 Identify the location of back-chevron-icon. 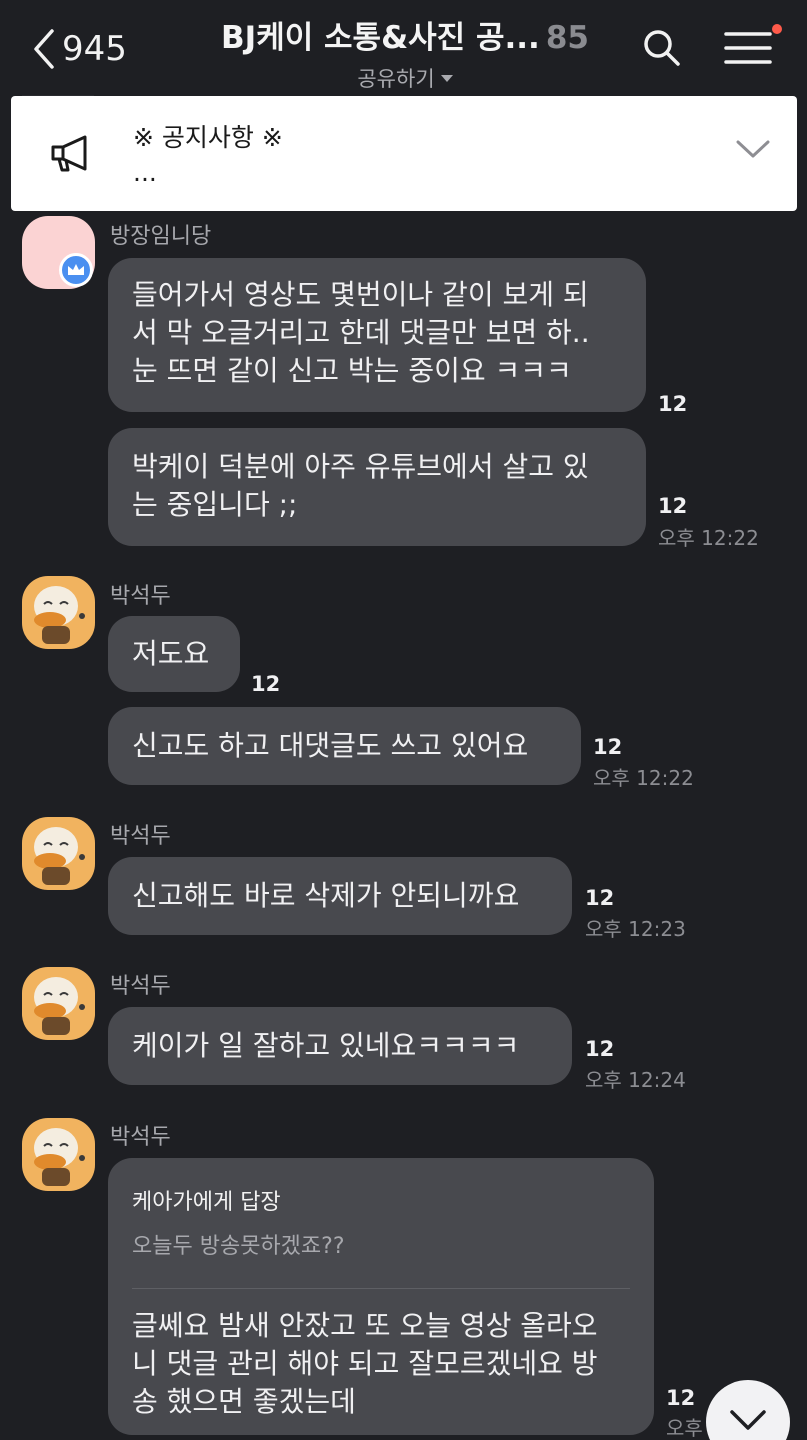
(44, 49).